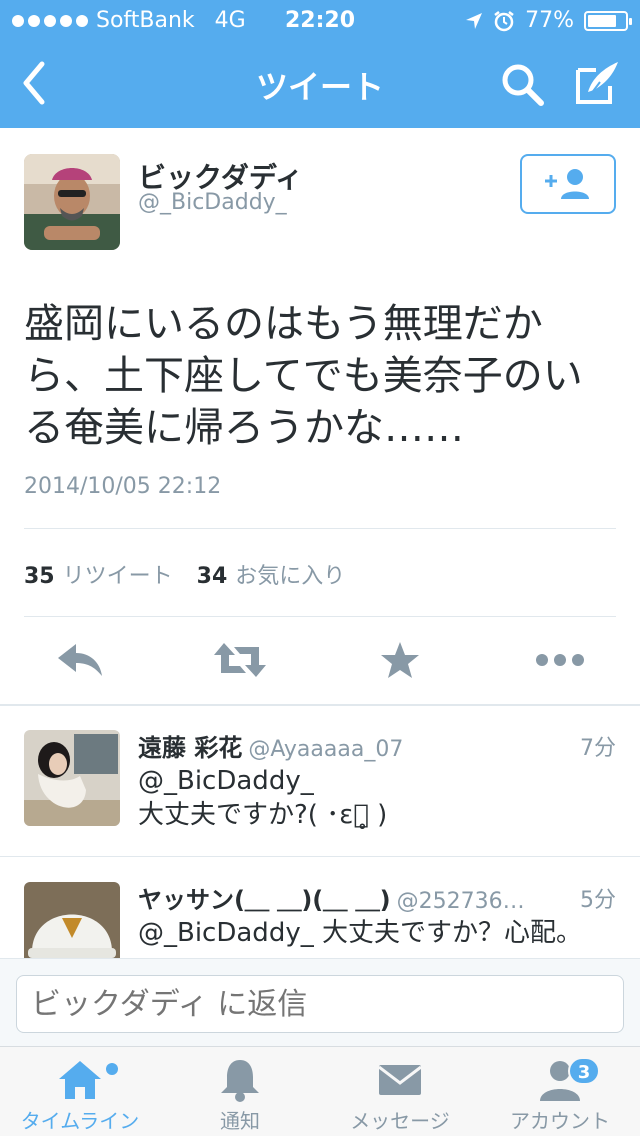 The width and height of the screenshot is (640, 1136). I want to click on reply-input, so click(320, 1004).